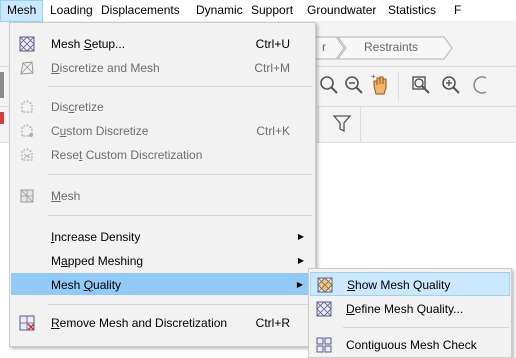  I want to click on menu-item-label: Increase Density, so click(96, 237).